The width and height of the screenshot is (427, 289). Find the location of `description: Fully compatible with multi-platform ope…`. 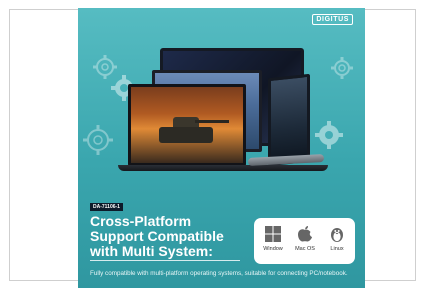

description: Fully compatible with multi-platform ope… is located at coordinates (219, 273).